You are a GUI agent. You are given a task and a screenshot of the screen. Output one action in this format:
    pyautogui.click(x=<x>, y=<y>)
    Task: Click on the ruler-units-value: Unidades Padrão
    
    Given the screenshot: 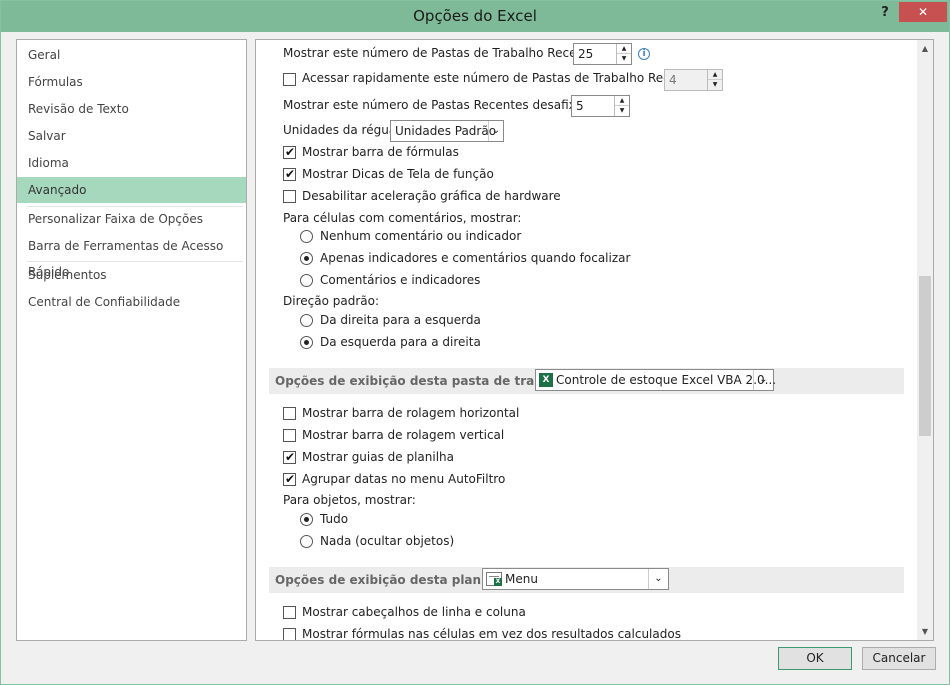 What is the action you would take?
    pyautogui.click(x=446, y=131)
    